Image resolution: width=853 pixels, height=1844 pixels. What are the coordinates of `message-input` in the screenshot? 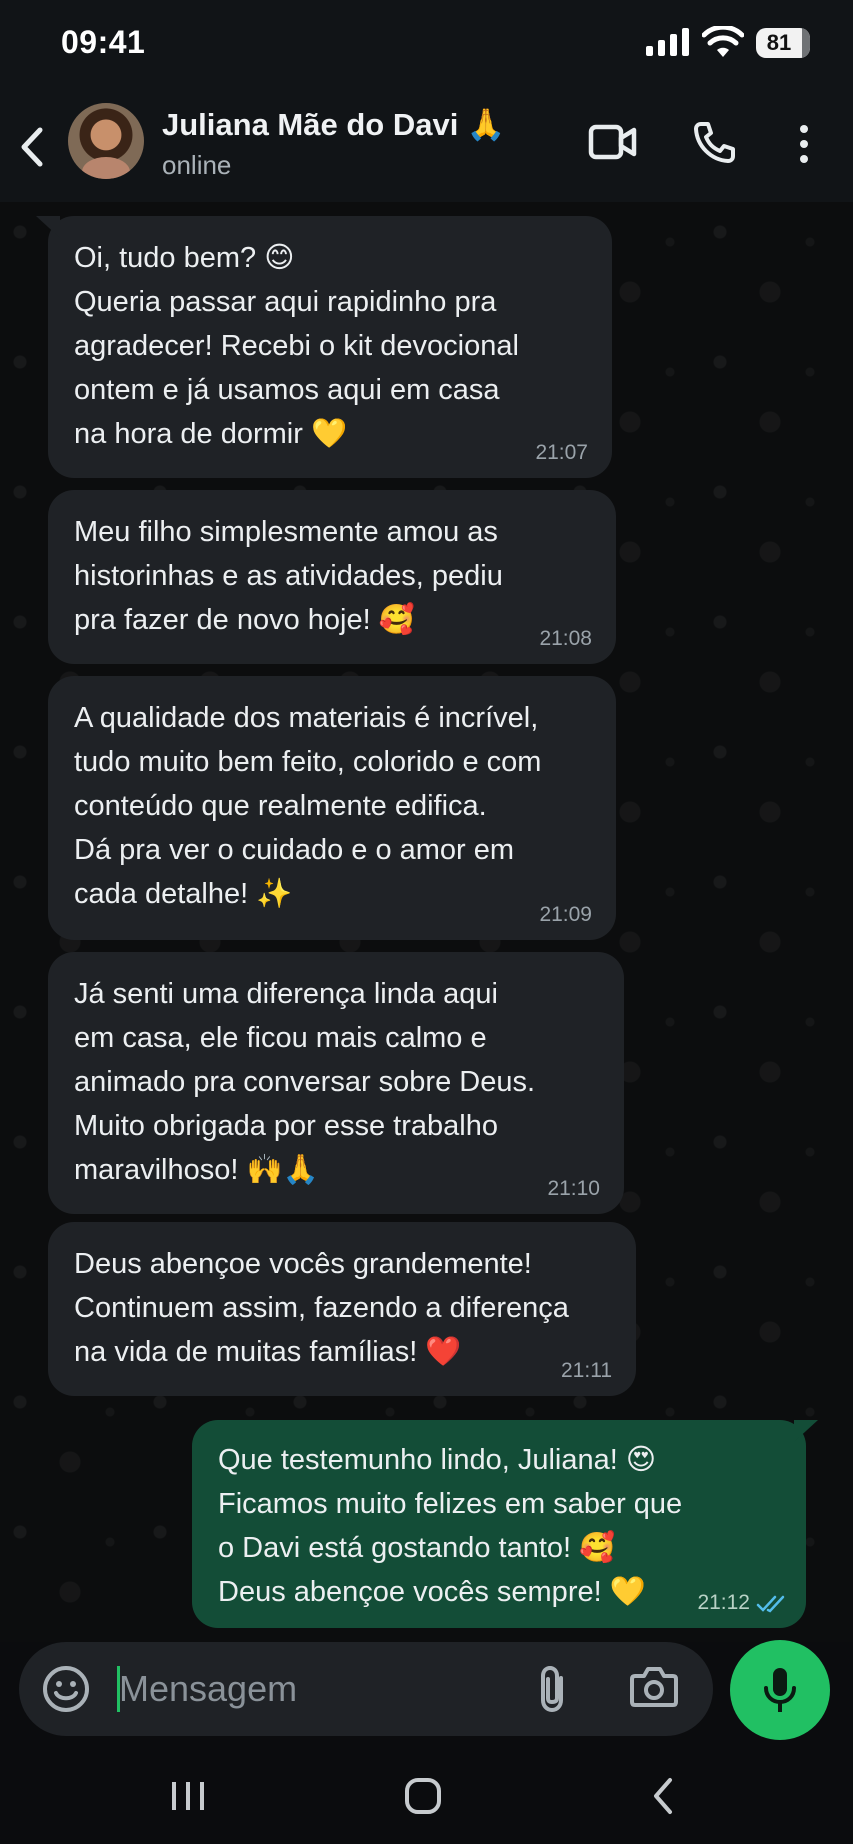 It's located at (279, 1689).